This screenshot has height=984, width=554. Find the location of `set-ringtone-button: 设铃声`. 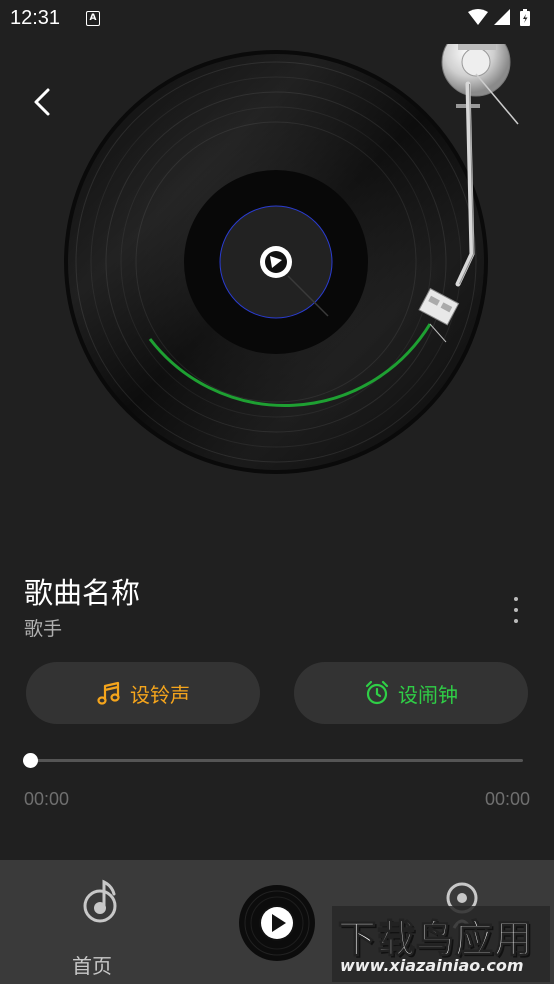

set-ringtone-button: 设铃声 is located at coordinates (143, 693).